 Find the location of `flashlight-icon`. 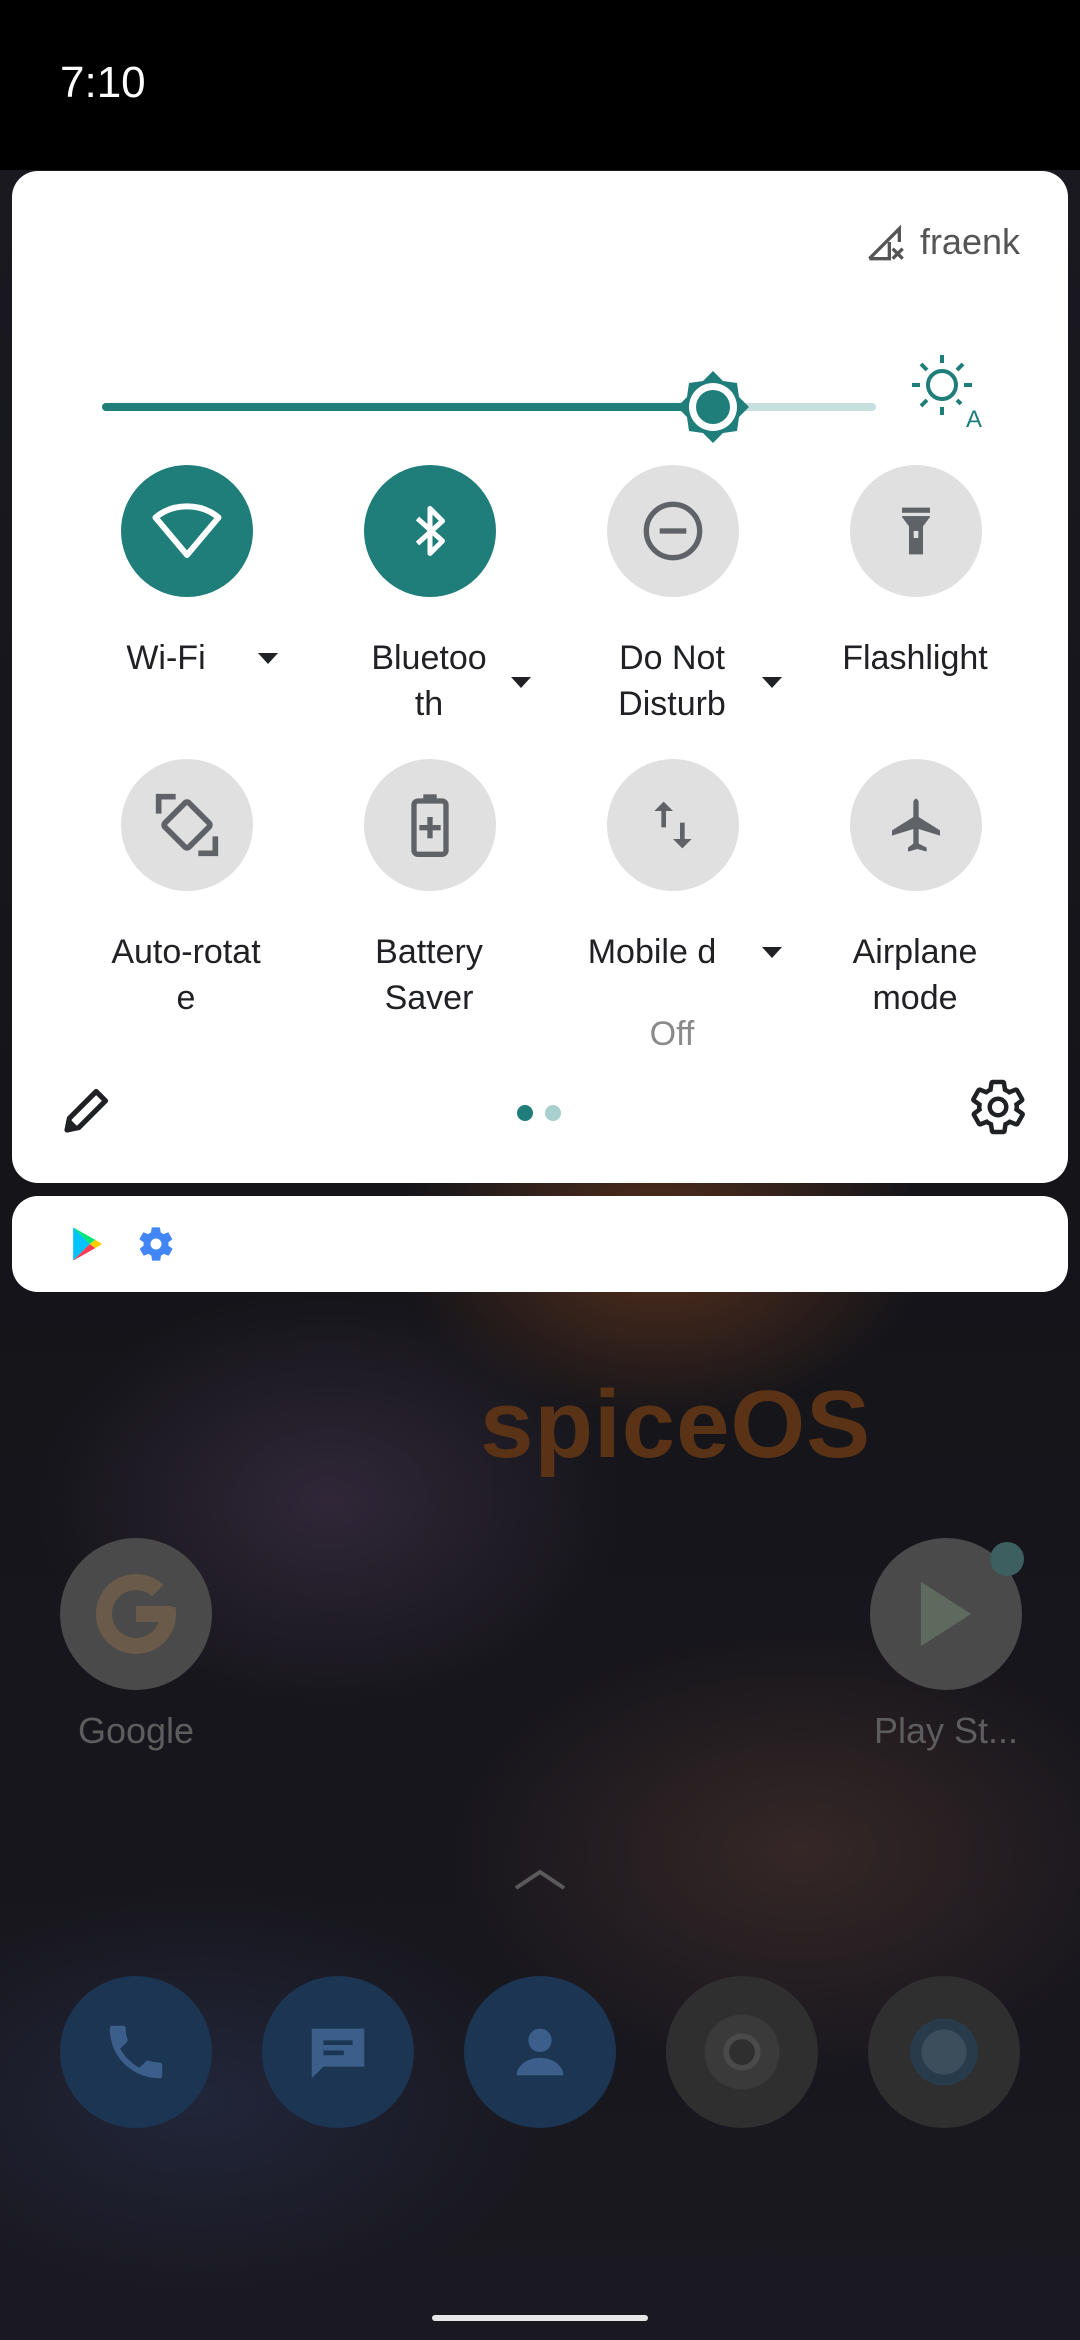

flashlight-icon is located at coordinates (916, 531).